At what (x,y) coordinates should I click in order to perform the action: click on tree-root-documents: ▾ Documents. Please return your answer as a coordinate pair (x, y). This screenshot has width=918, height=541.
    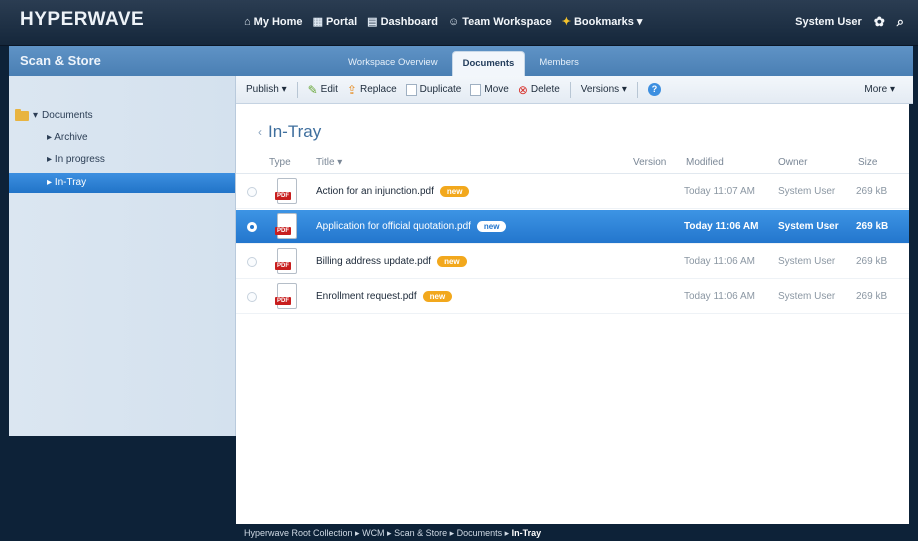
    Looking at the image, I should click on (54, 114).